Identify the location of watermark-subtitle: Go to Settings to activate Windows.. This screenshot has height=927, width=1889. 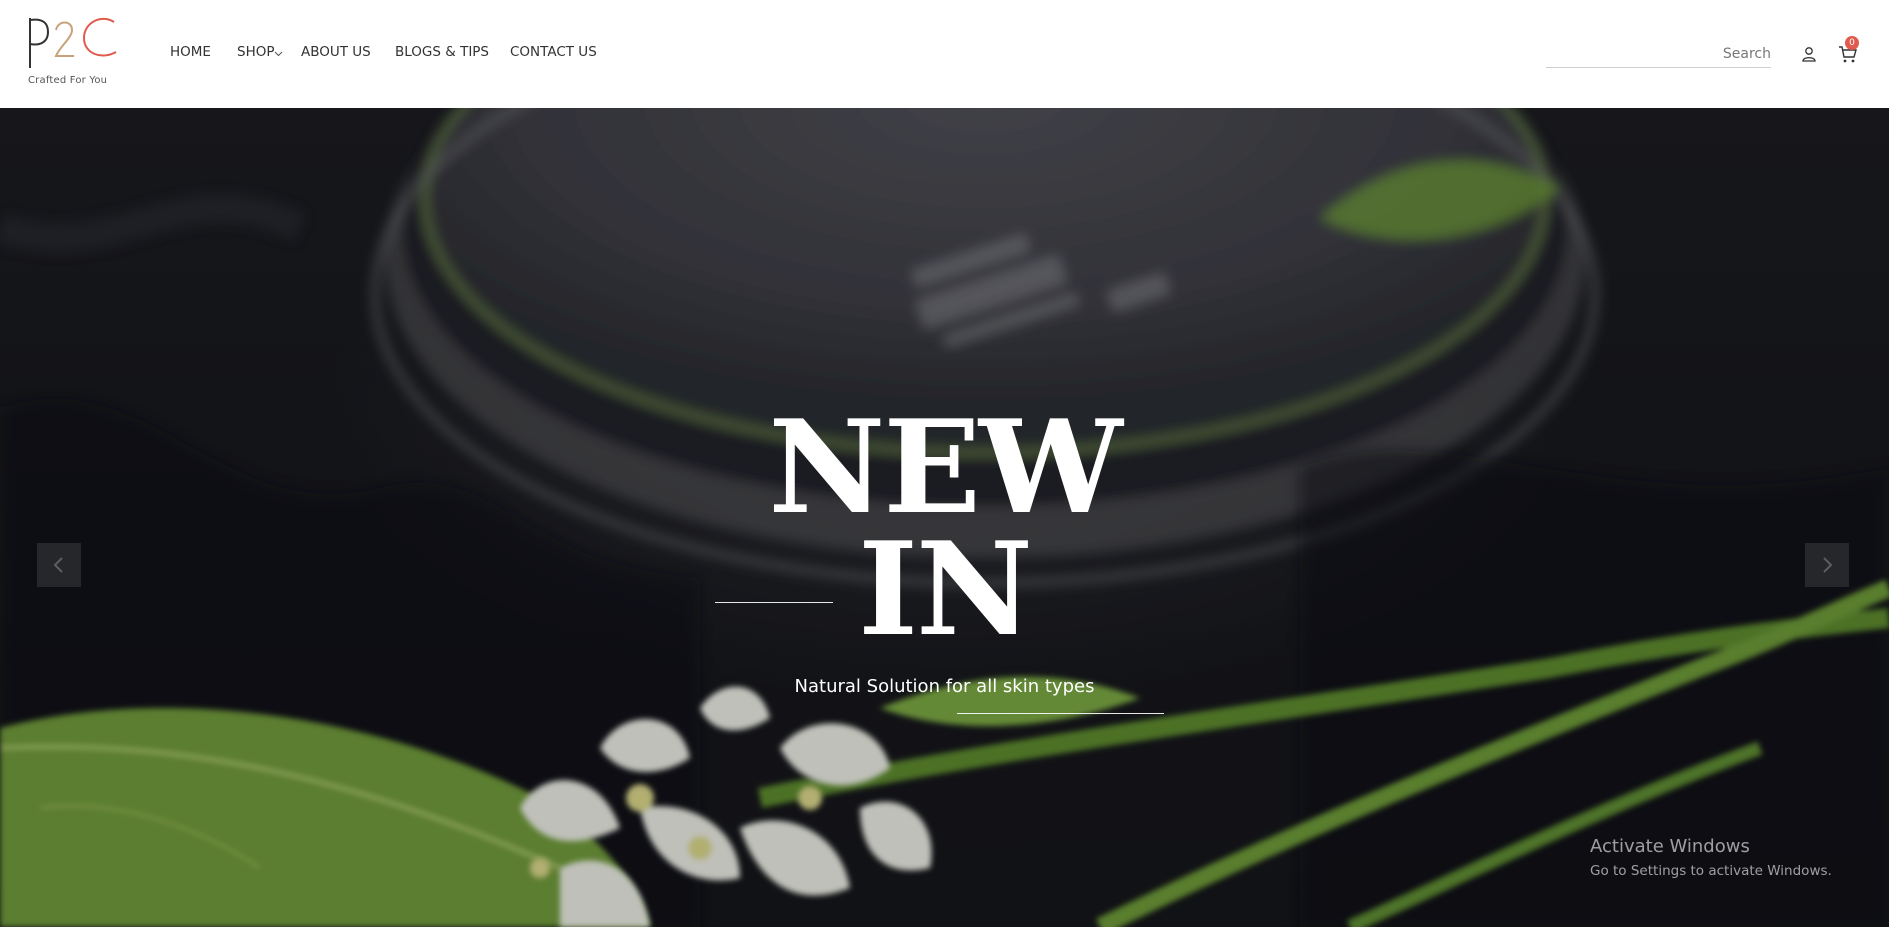
(1711, 871).